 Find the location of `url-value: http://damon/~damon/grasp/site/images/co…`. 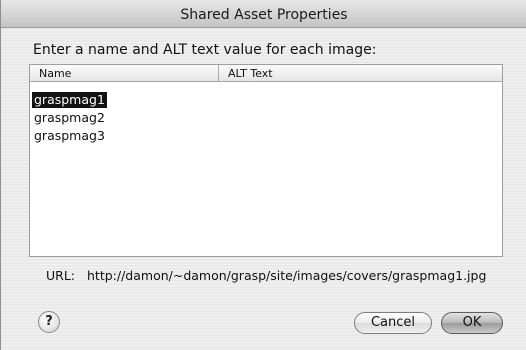

url-value: http://damon/~damon/grasp/site/images/co… is located at coordinates (287, 275).